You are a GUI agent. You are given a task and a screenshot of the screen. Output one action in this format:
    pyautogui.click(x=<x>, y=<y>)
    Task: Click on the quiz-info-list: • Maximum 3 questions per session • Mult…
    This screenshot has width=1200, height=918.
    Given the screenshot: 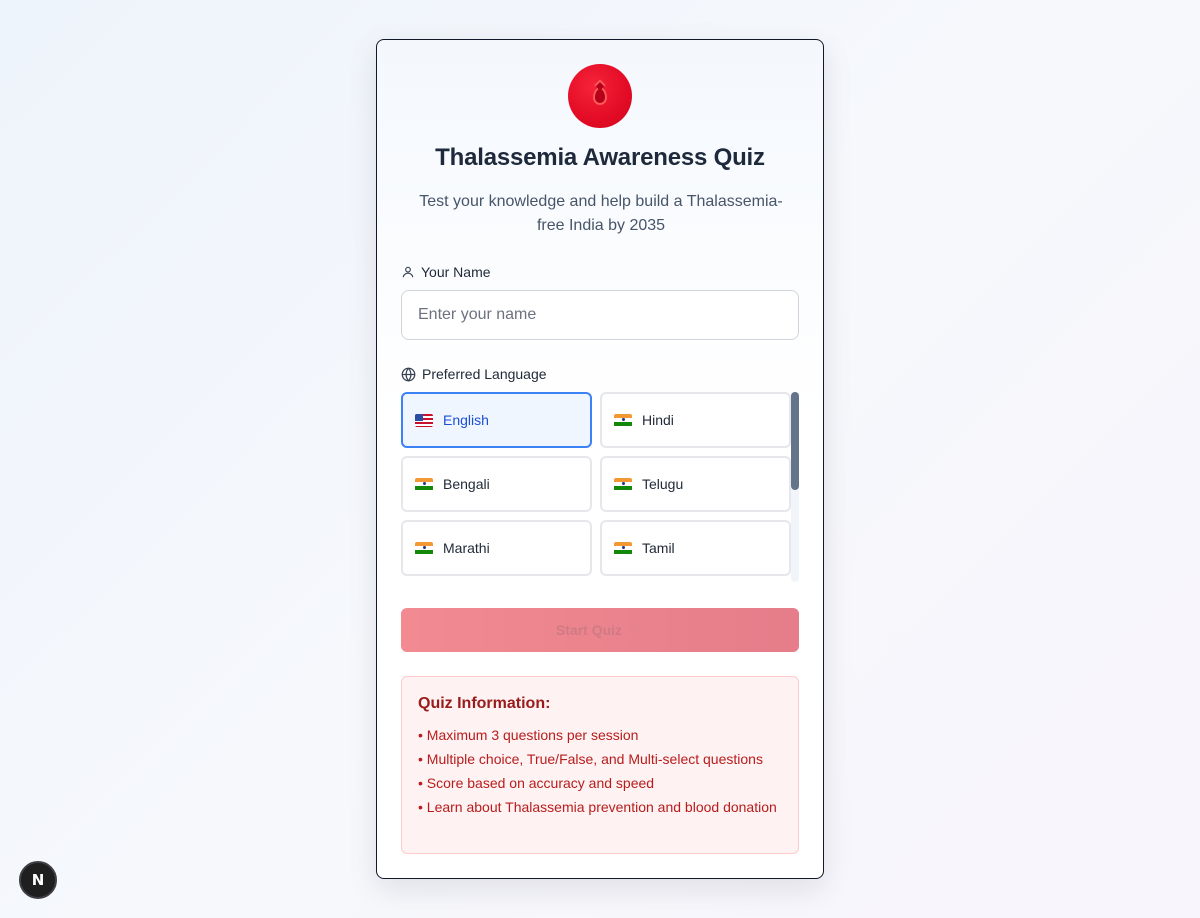 What is the action you would take?
    pyautogui.click(x=600, y=771)
    